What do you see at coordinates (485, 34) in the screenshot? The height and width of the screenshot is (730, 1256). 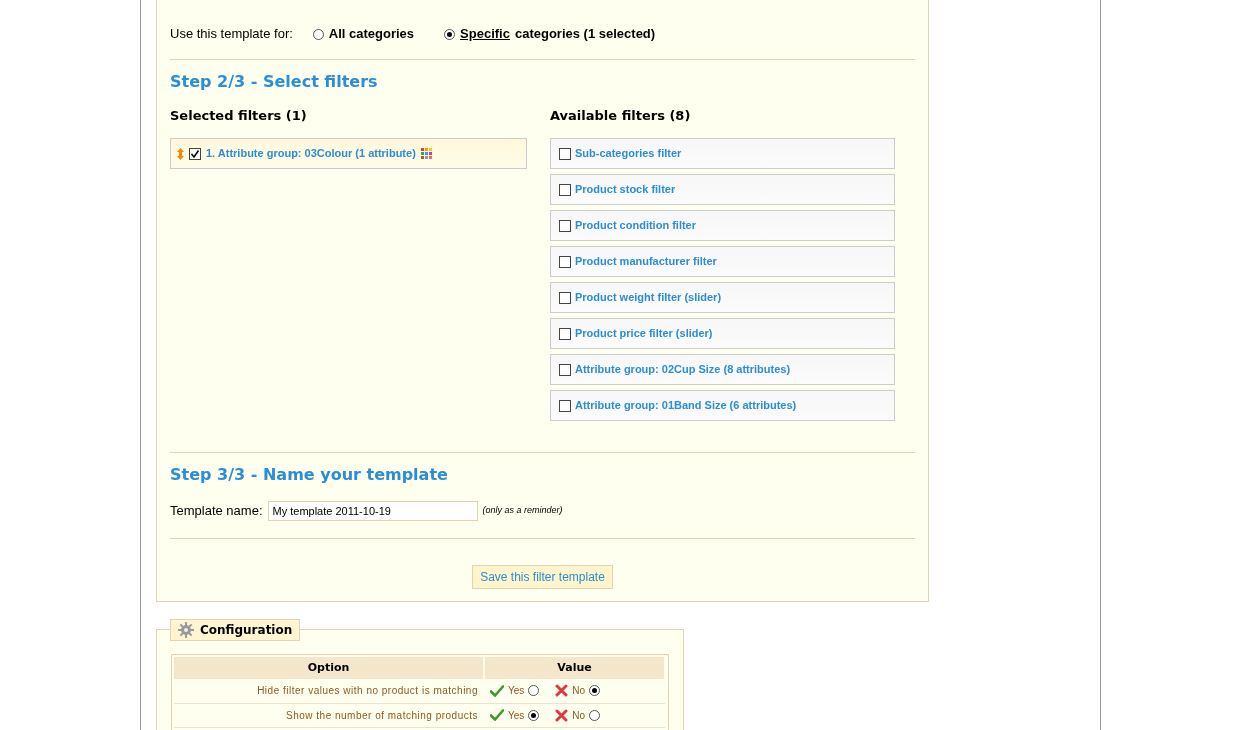 I see `option-label: Specific` at bounding box center [485, 34].